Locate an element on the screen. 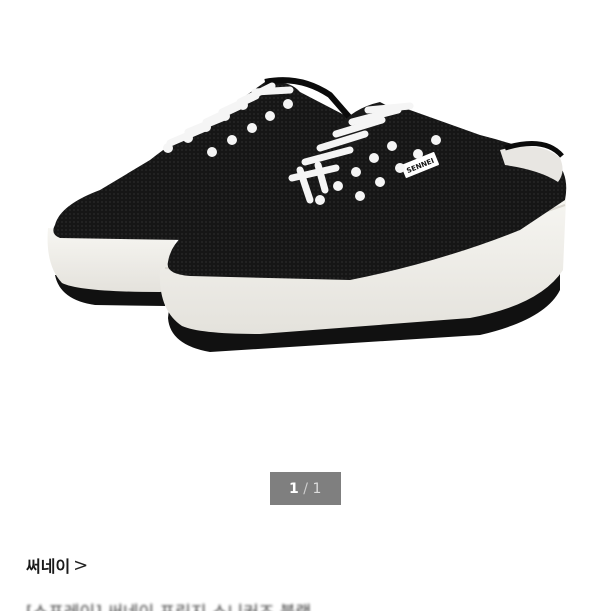 The image size is (611, 611). brand-link: 써네이 > is located at coordinates (57, 565).